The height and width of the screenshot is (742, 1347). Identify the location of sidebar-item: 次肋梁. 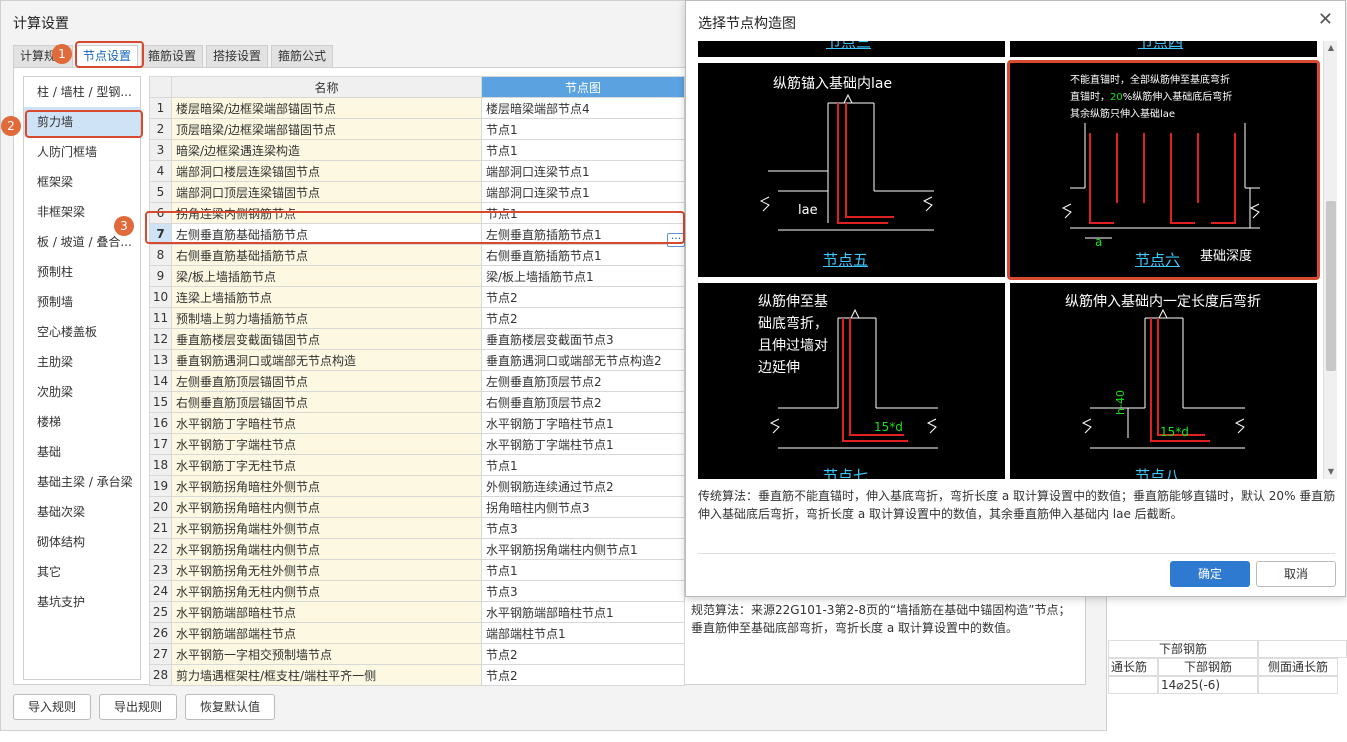
(82, 392).